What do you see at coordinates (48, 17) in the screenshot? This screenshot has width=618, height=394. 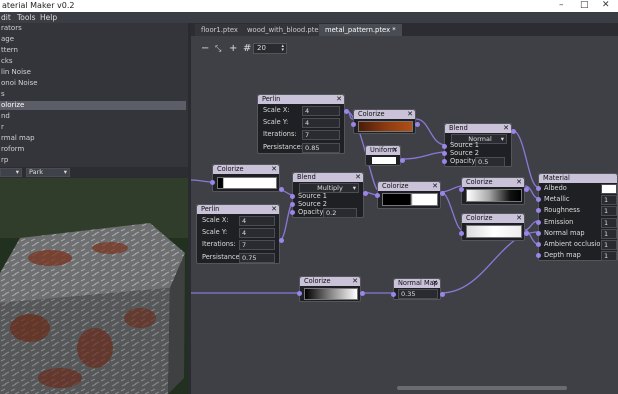 I see `menu-help: Help` at bounding box center [48, 17].